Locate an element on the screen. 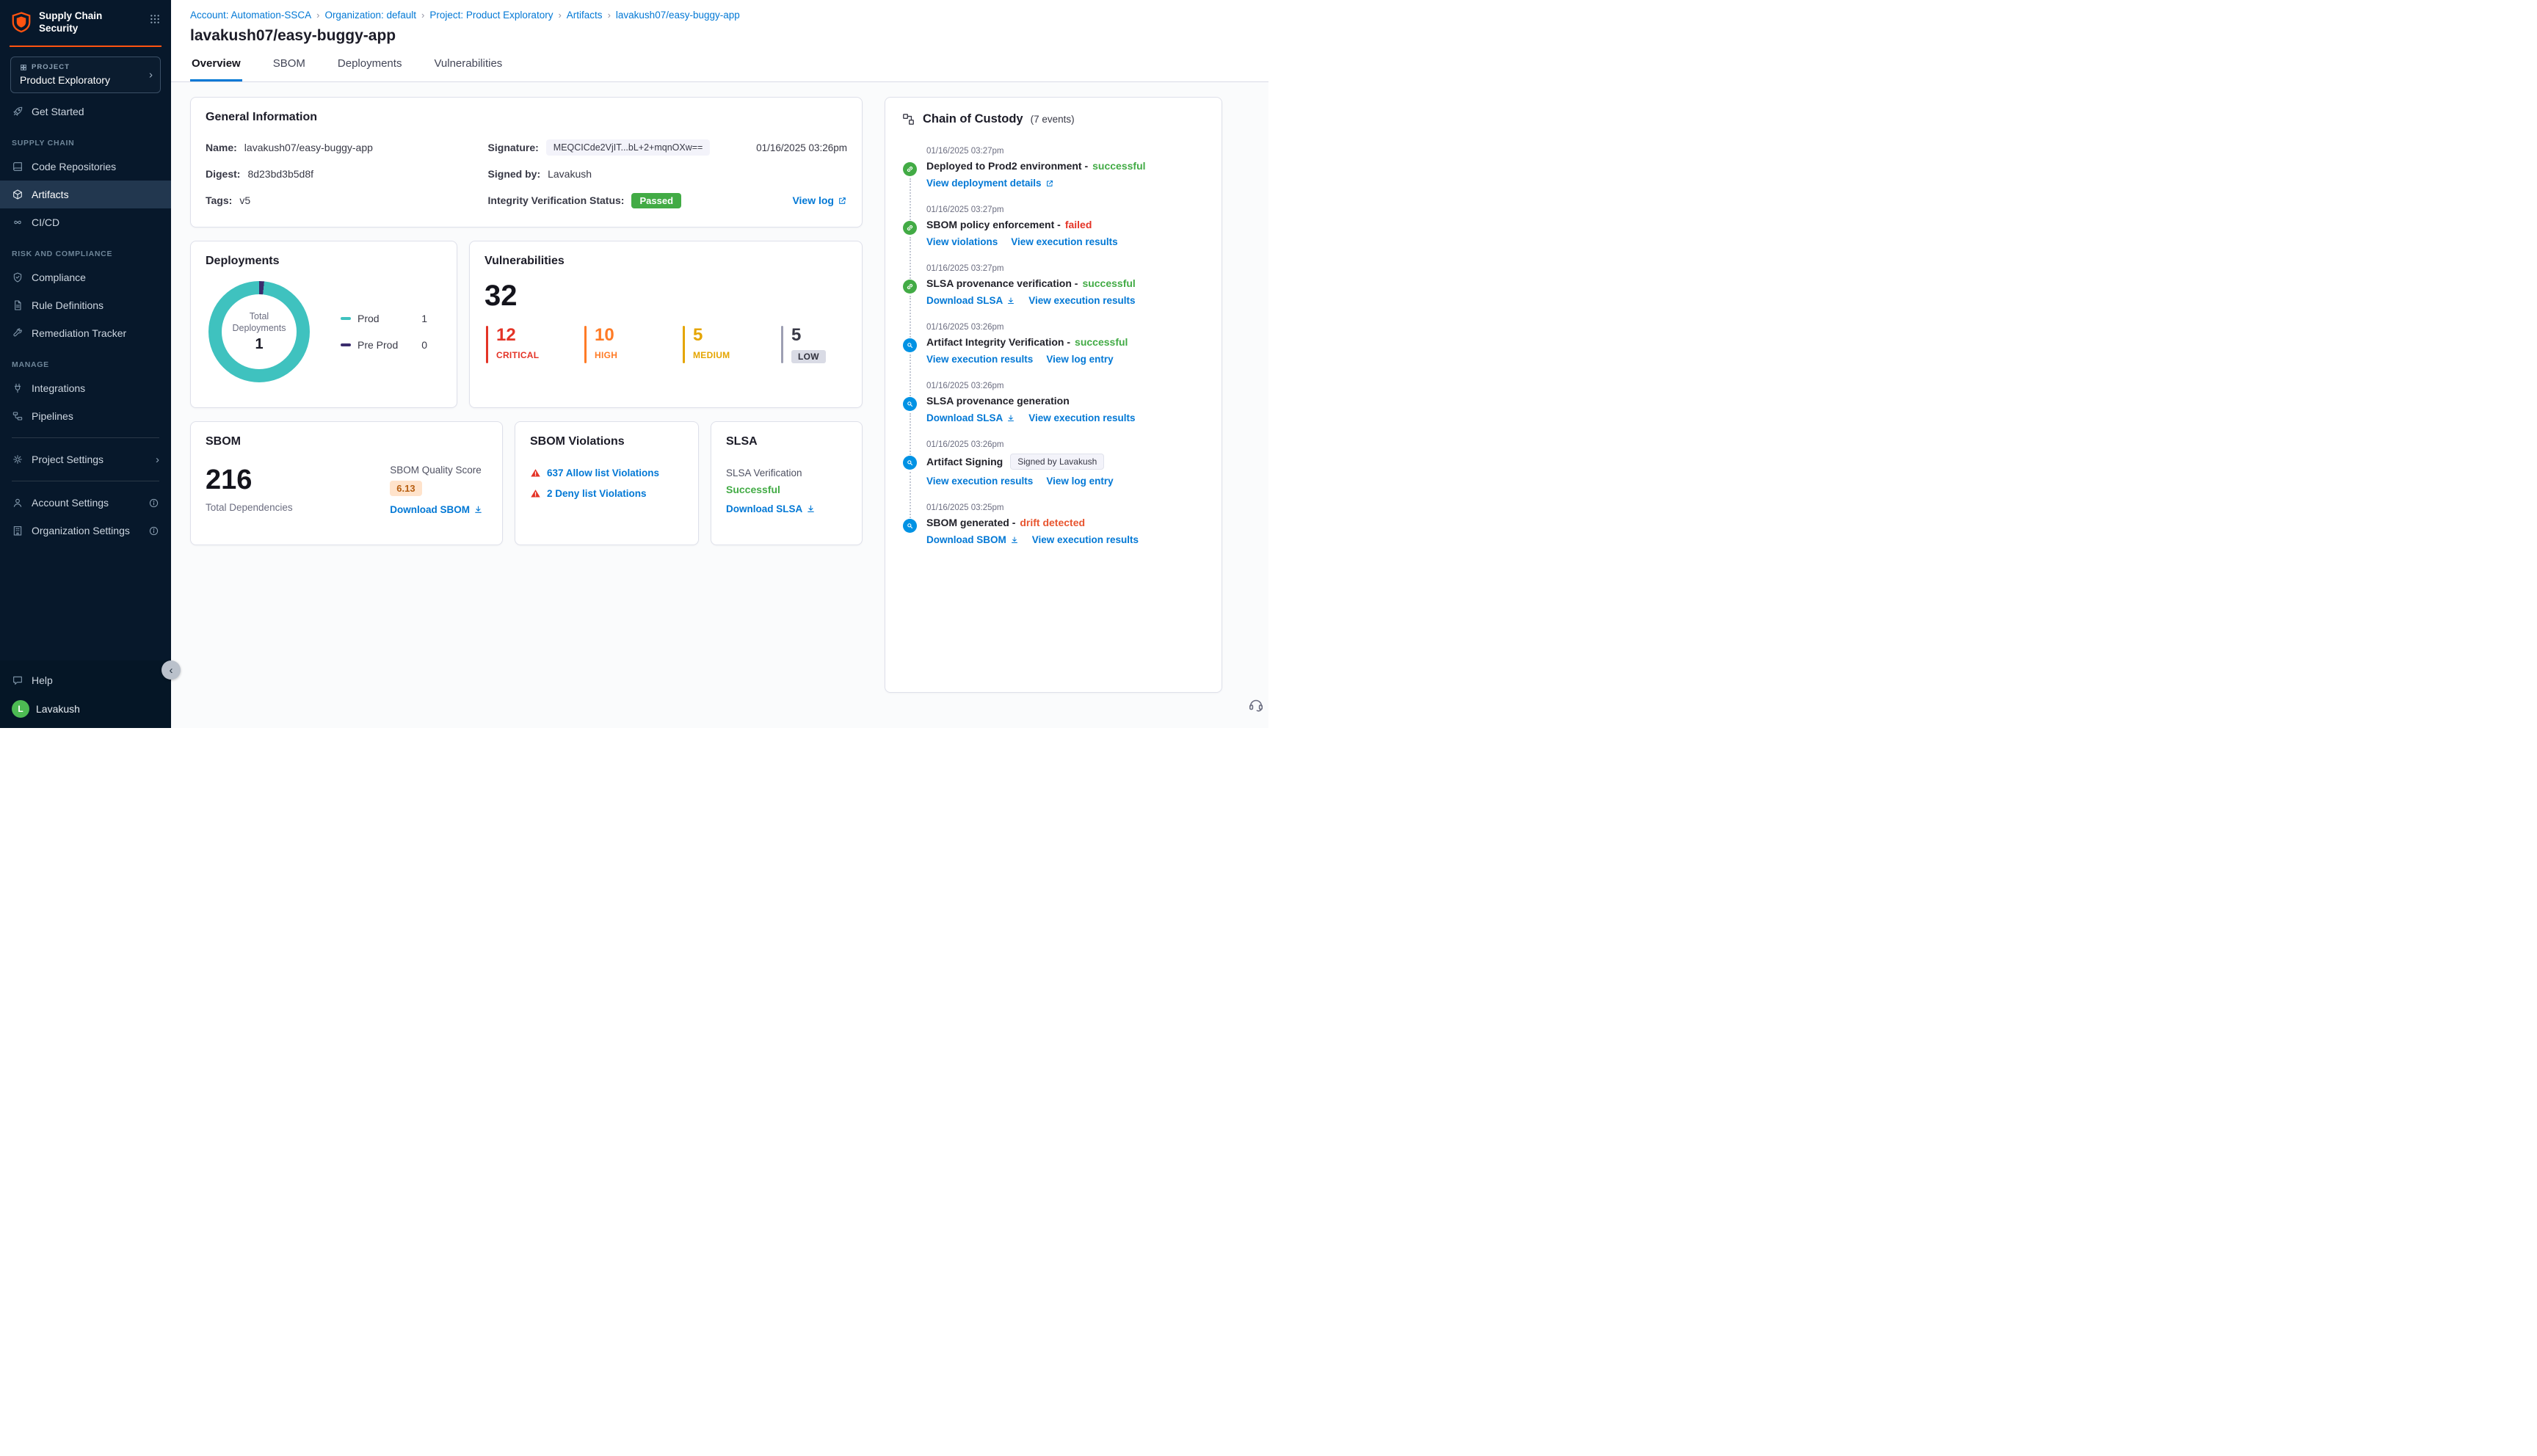  signature-value: MEQCICde2VjIT...bL+2+mqnOXw== is located at coordinates (628, 148).